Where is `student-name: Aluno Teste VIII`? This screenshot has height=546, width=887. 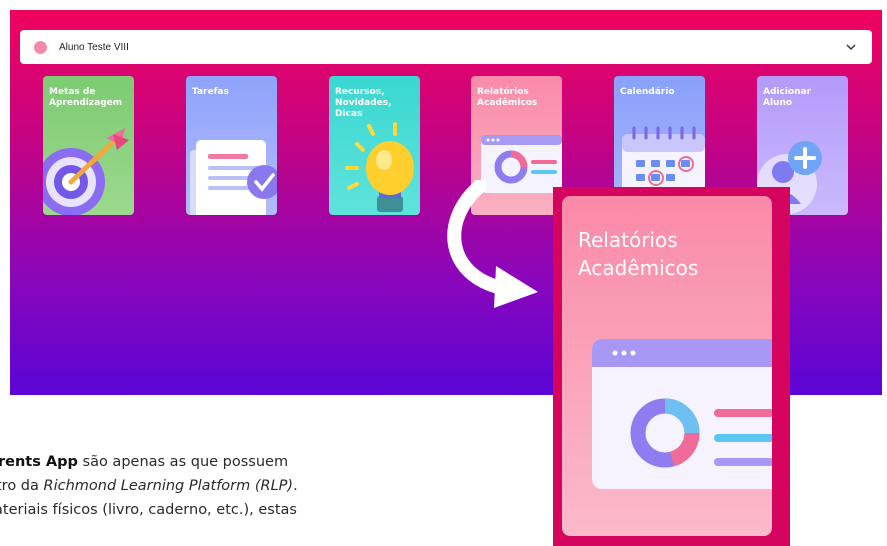 student-name: Aluno Teste VIII is located at coordinates (94, 47).